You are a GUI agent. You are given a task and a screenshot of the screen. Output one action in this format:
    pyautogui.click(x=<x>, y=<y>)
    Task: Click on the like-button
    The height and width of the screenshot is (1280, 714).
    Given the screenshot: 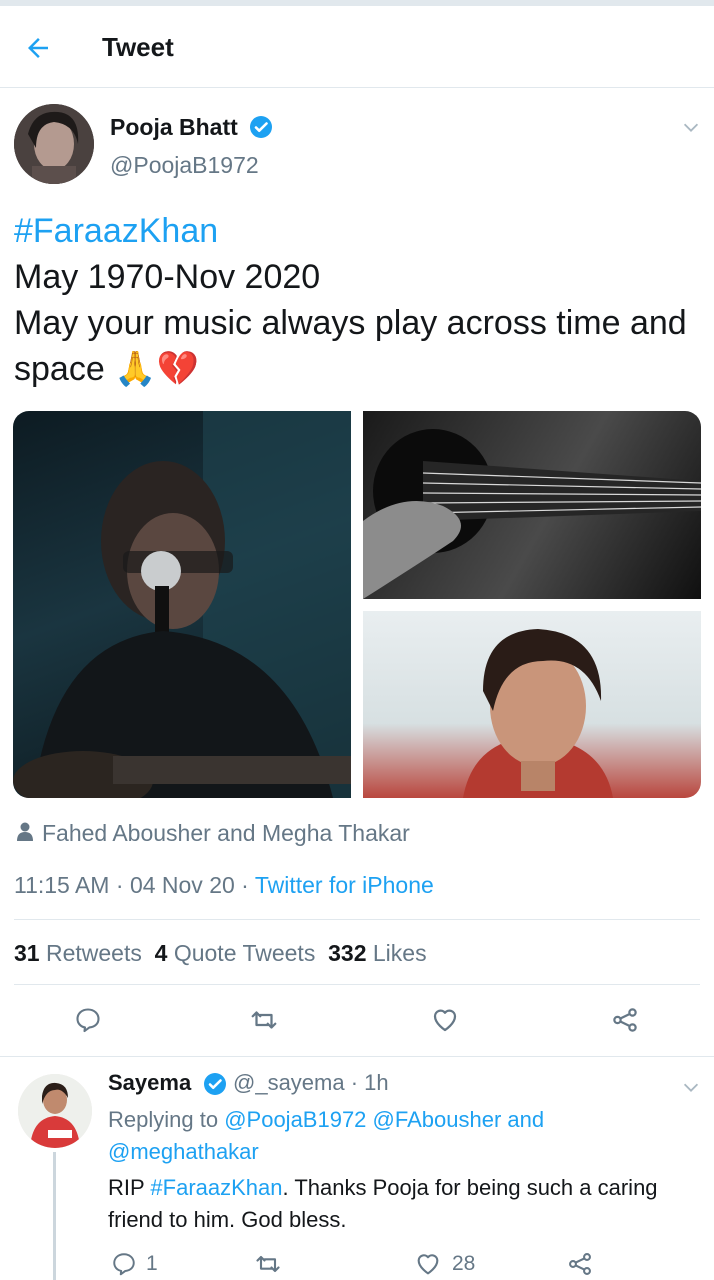 What is the action you would take?
    pyautogui.click(x=445, y=1020)
    